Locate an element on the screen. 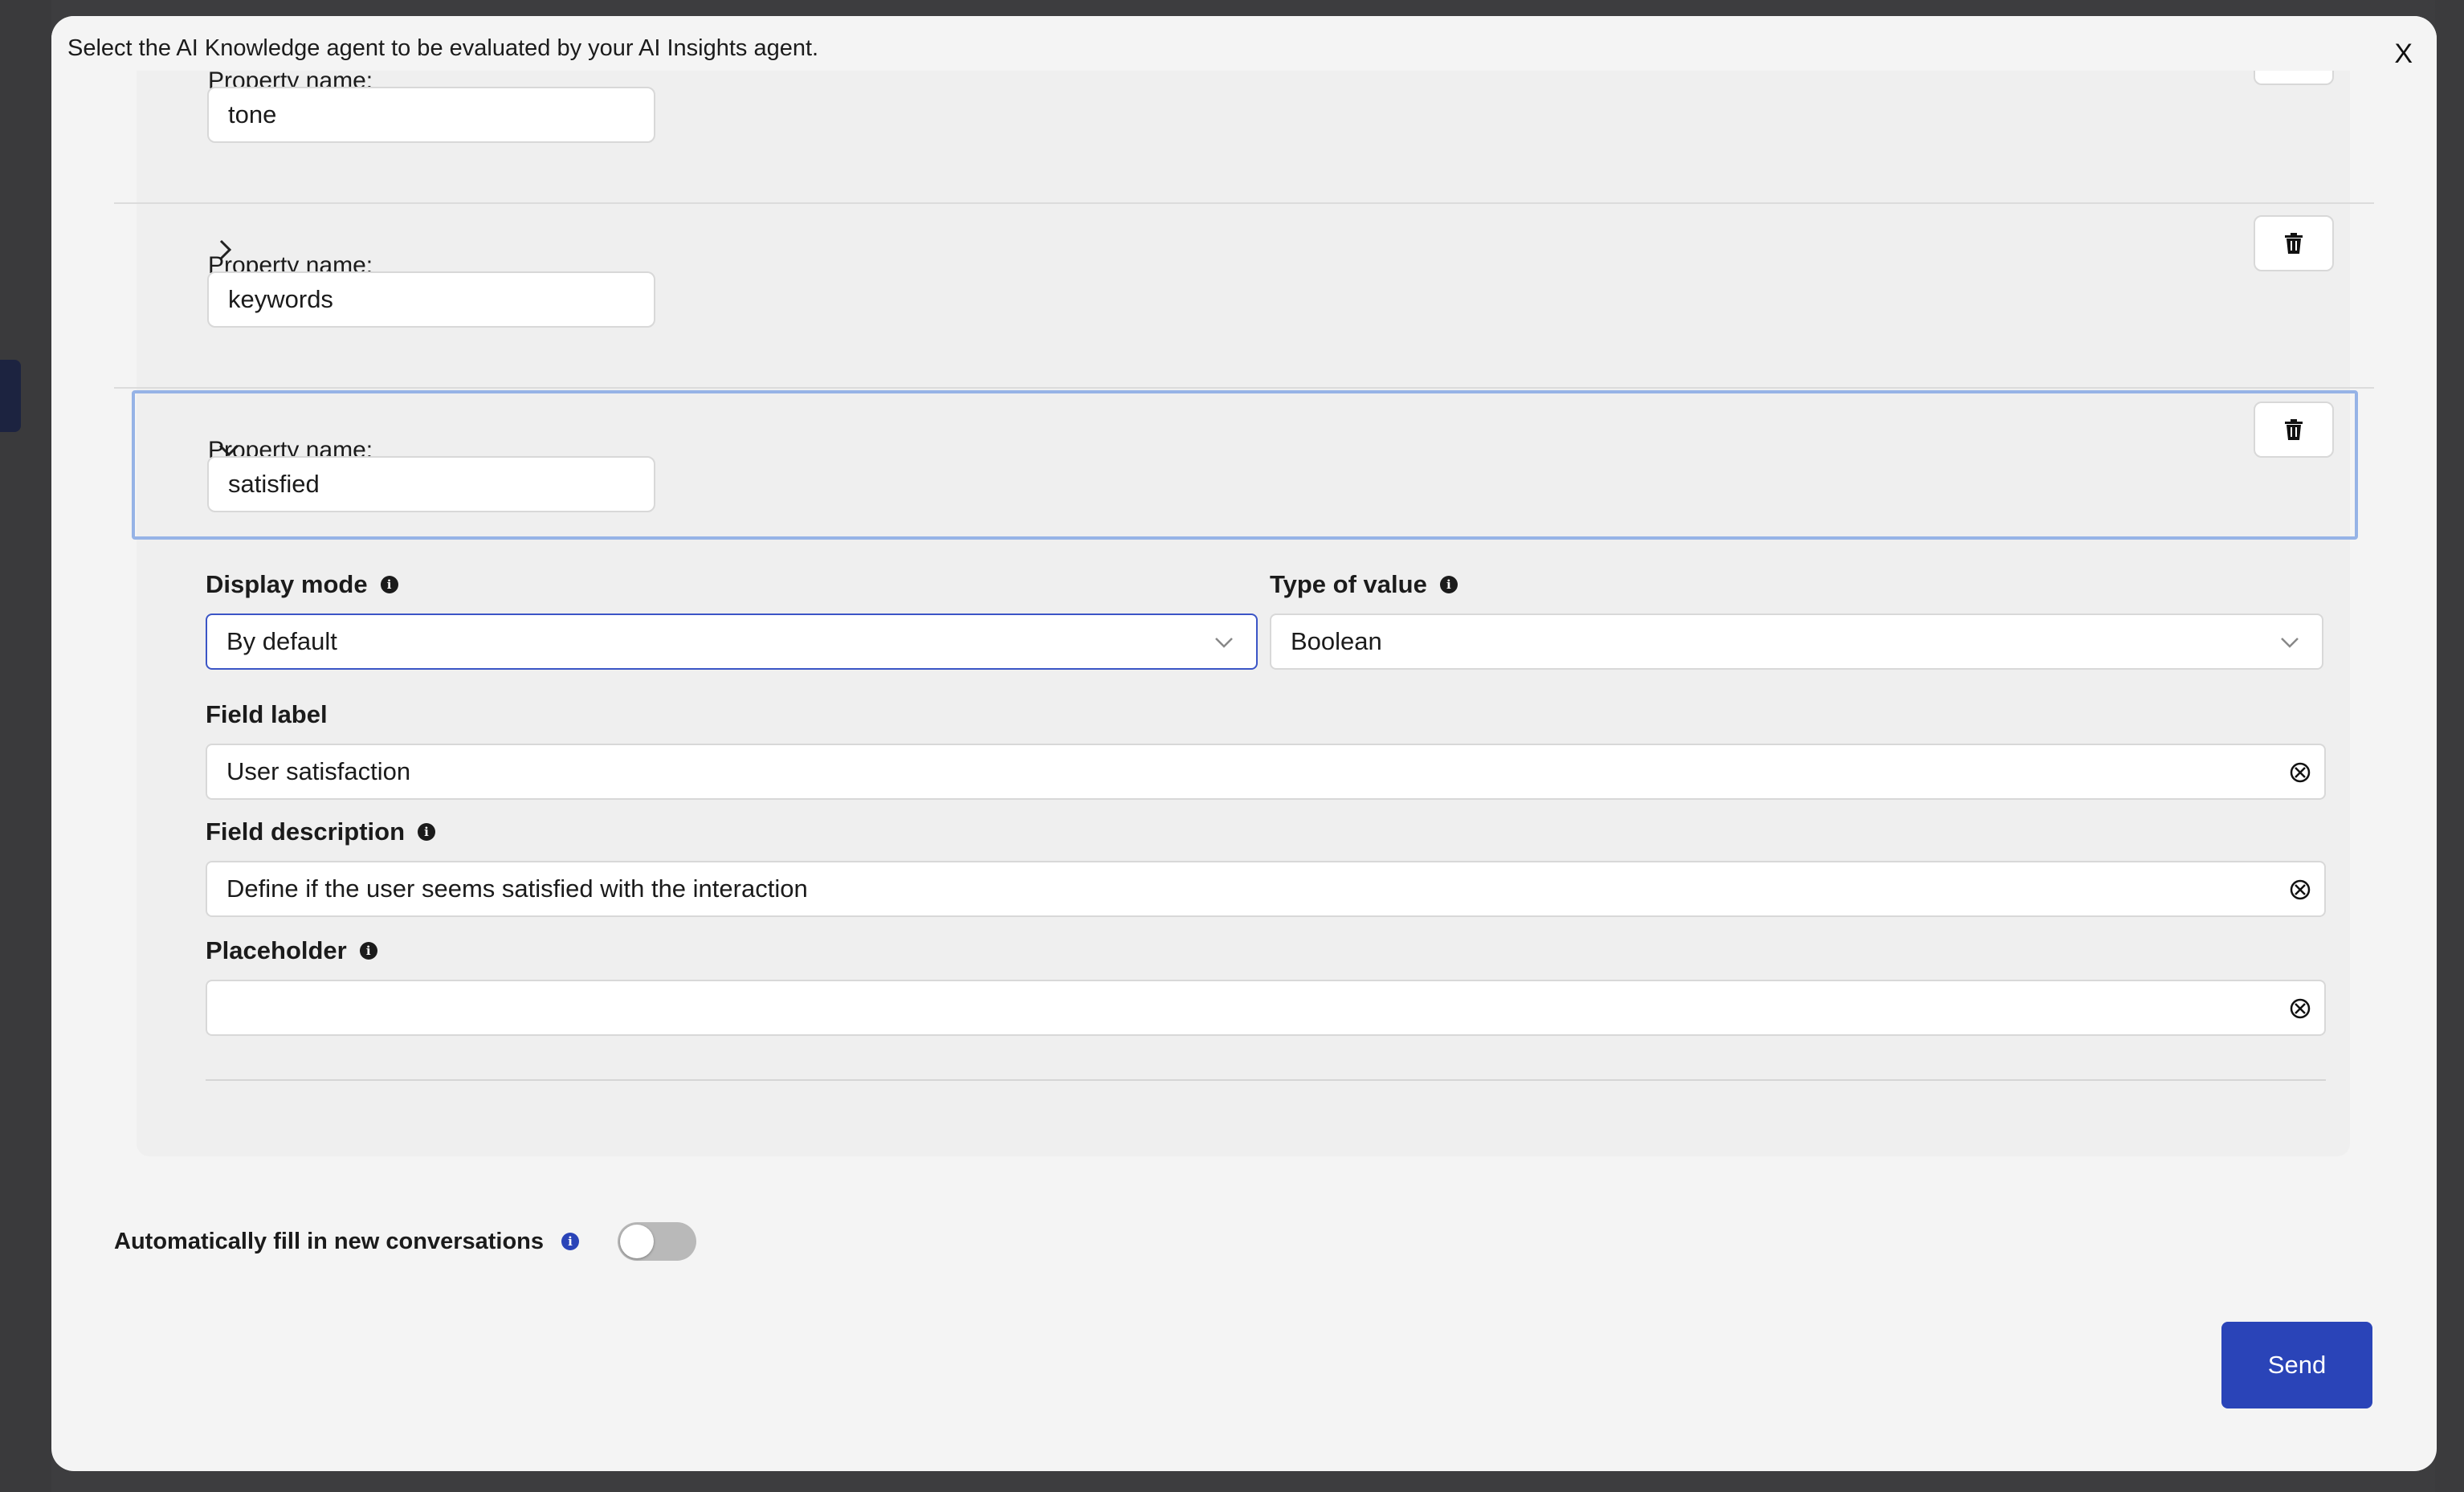  background-sidebar is located at coordinates (25, 746).